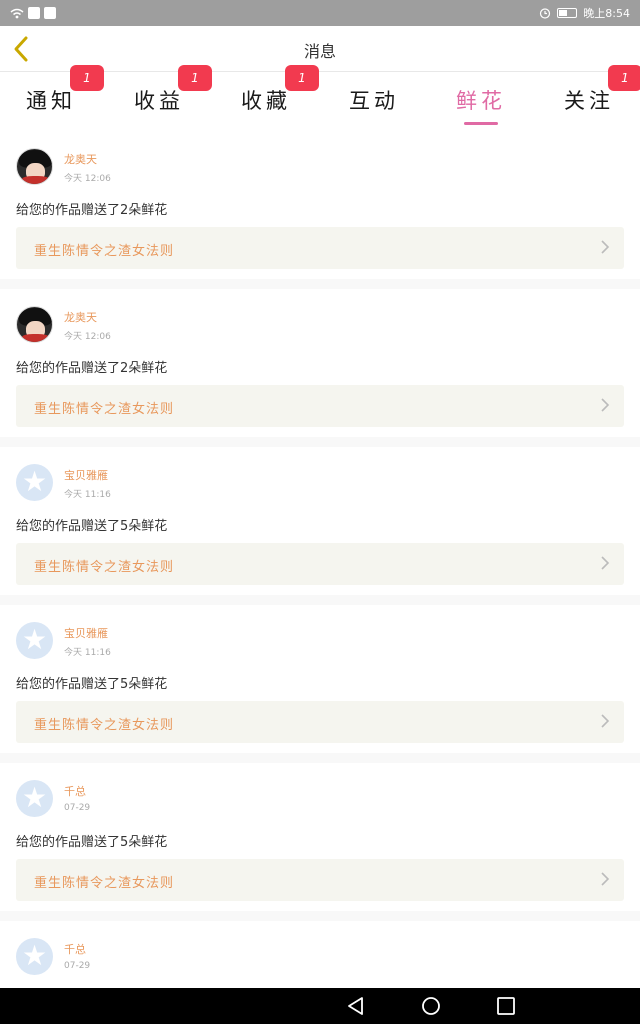  Describe the element at coordinates (506, 1006) in the screenshot. I see `recents-square-icon` at that location.